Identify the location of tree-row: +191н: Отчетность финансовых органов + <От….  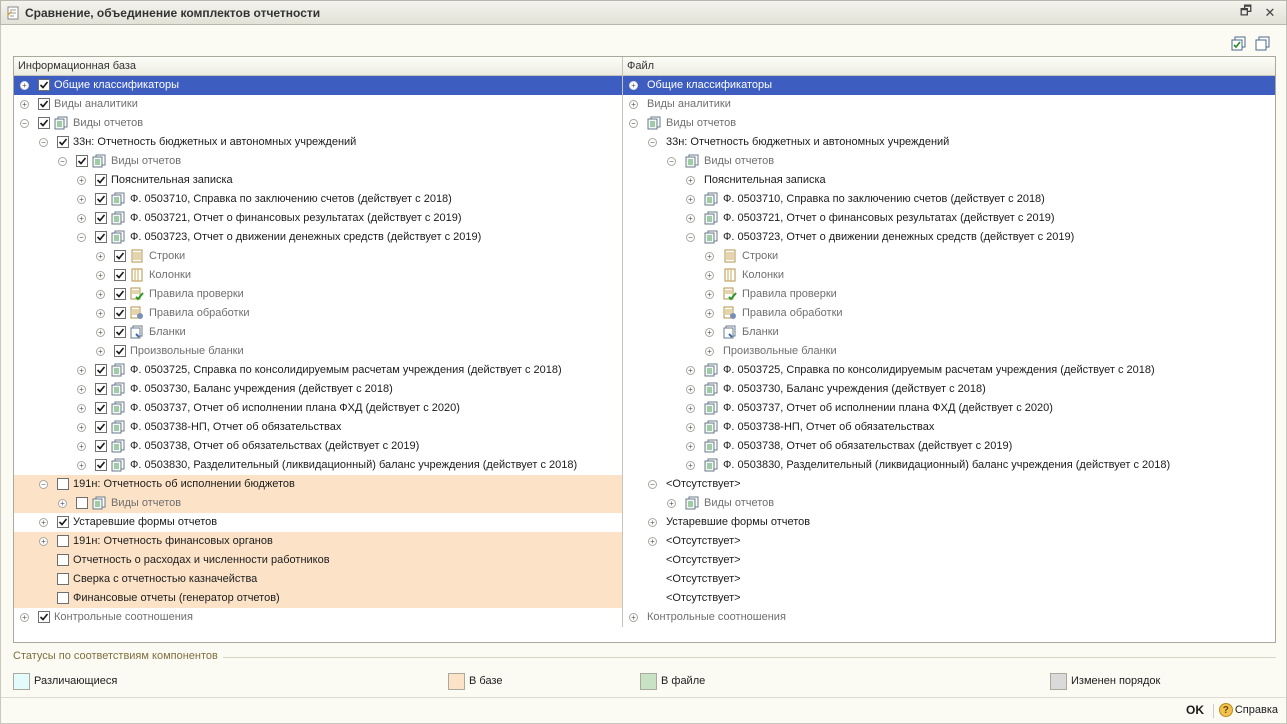
(644, 541).